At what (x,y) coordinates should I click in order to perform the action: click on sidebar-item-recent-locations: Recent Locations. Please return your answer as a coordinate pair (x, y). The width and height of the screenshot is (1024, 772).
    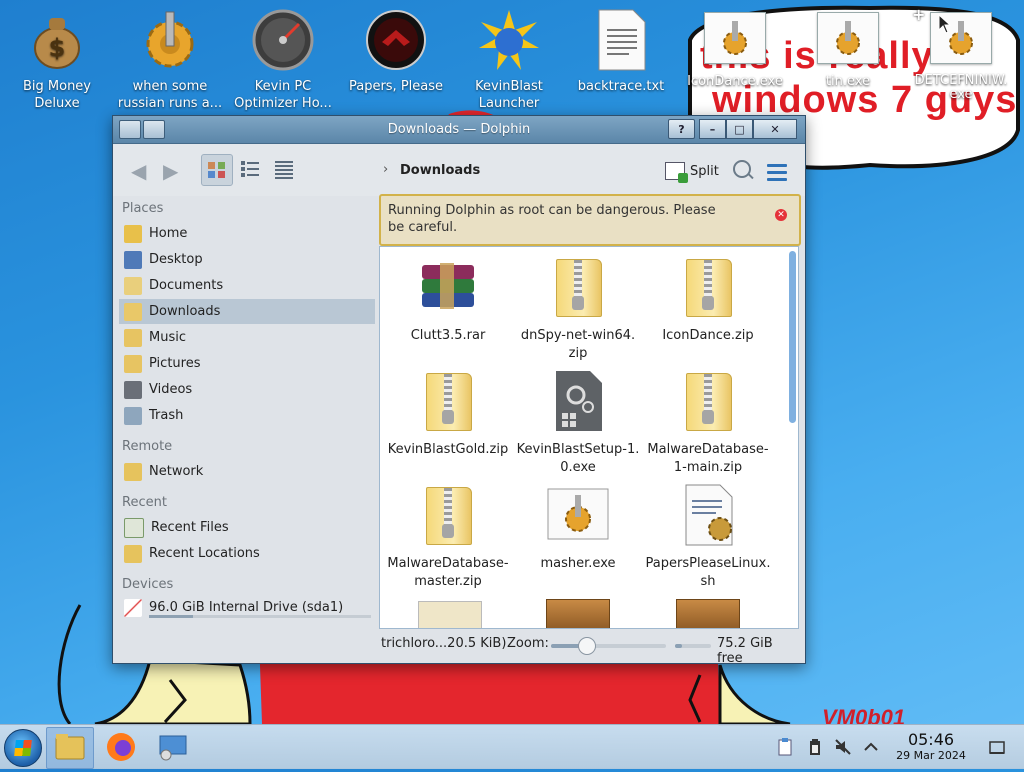
    Looking at the image, I should click on (247, 553).